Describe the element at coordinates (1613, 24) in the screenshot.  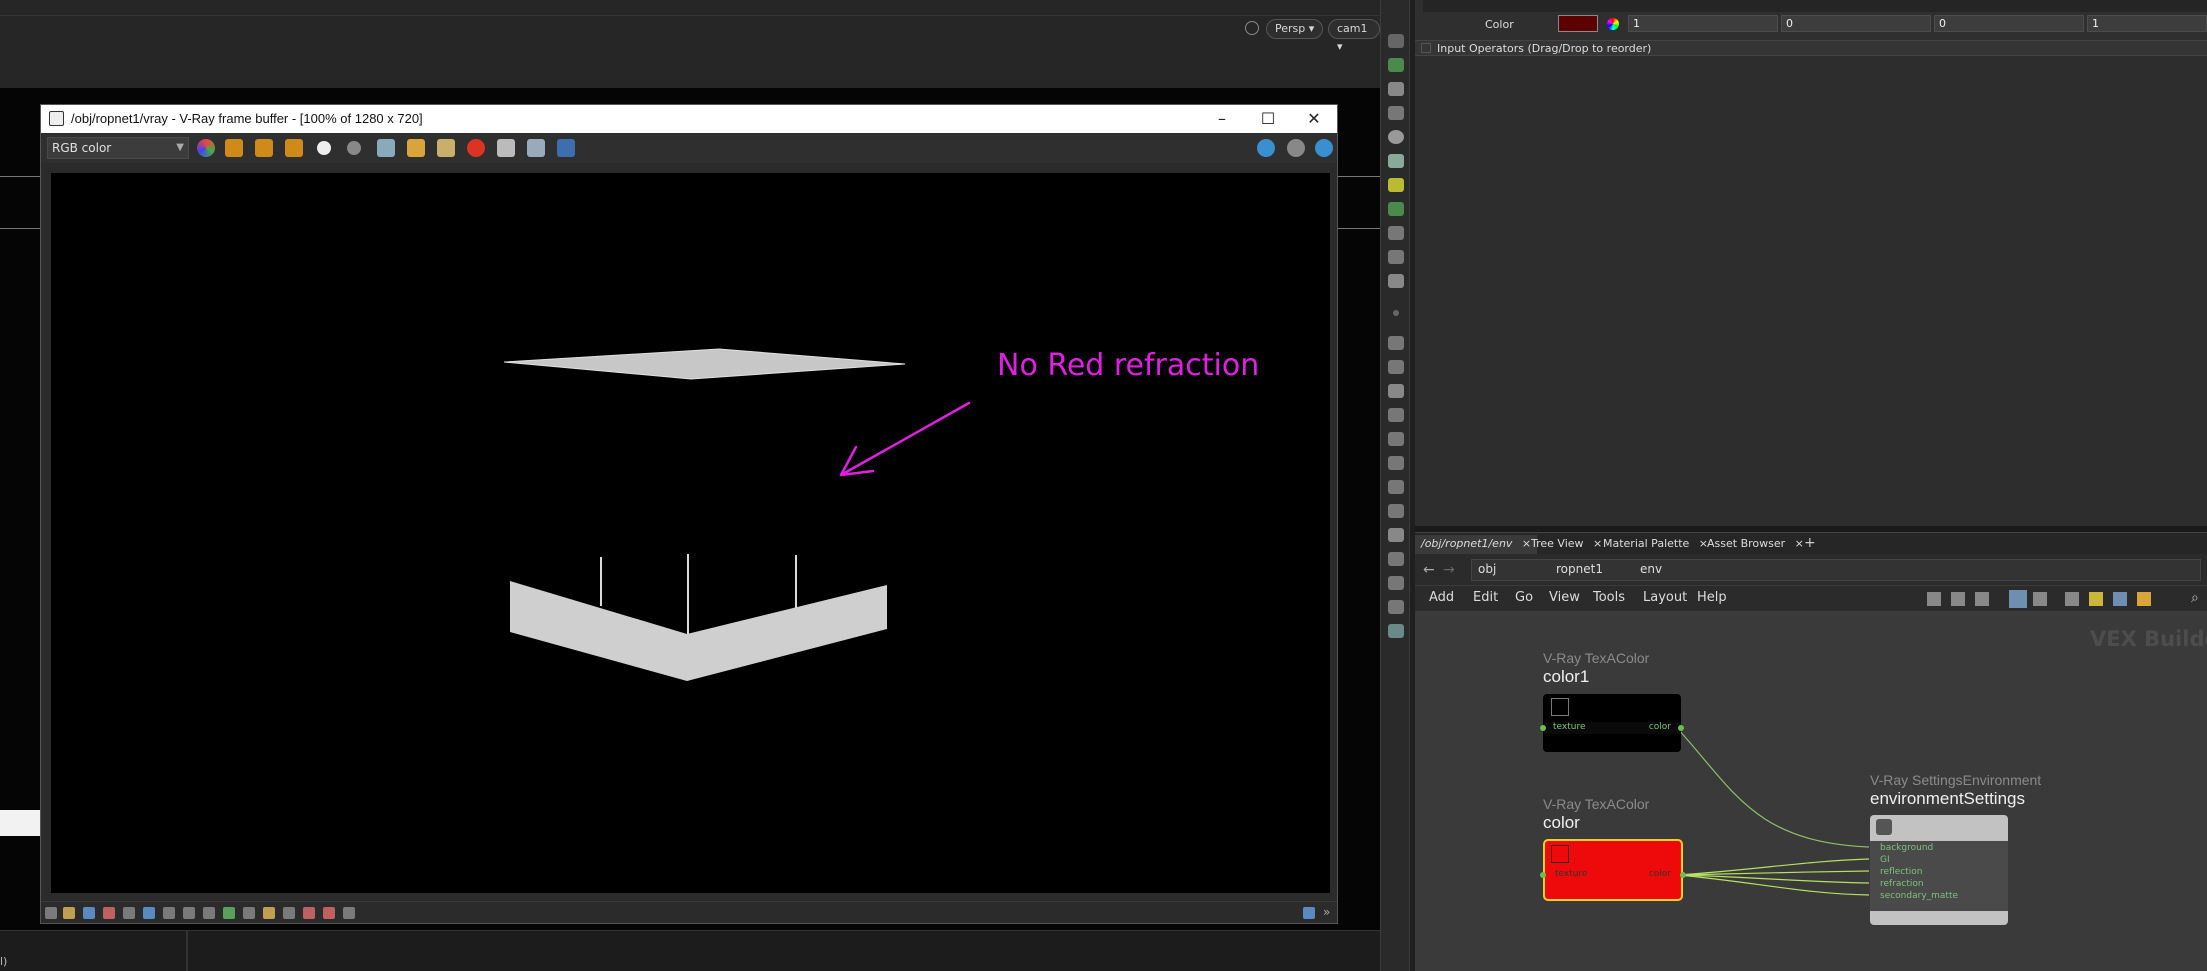
I see `color-wheel-icon` at that location.